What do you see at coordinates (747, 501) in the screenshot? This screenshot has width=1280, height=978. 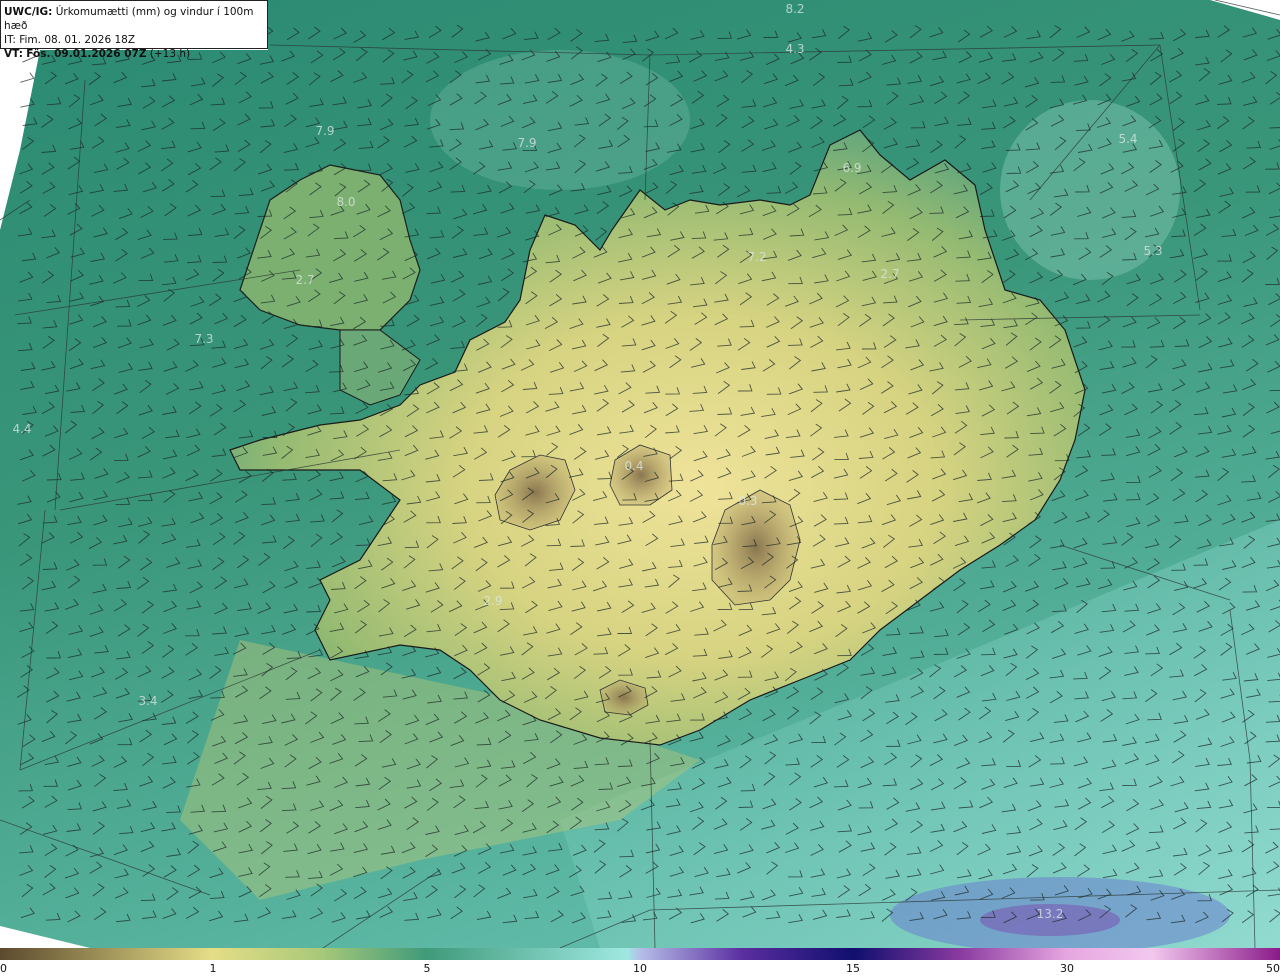 I see `precip-value-label: 0.3` at bounding box center [747, 501].